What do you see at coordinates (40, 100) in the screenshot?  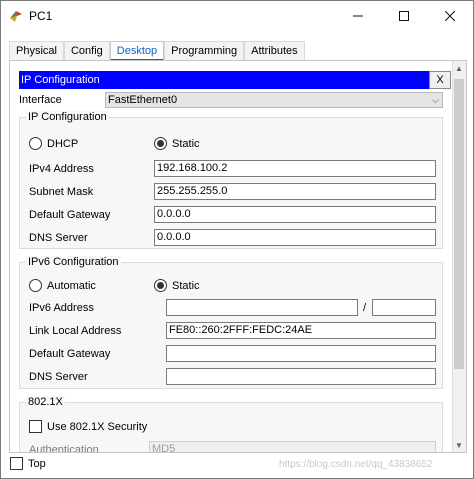 I see `interface-label: Interface` at bounding box center [40, 100].